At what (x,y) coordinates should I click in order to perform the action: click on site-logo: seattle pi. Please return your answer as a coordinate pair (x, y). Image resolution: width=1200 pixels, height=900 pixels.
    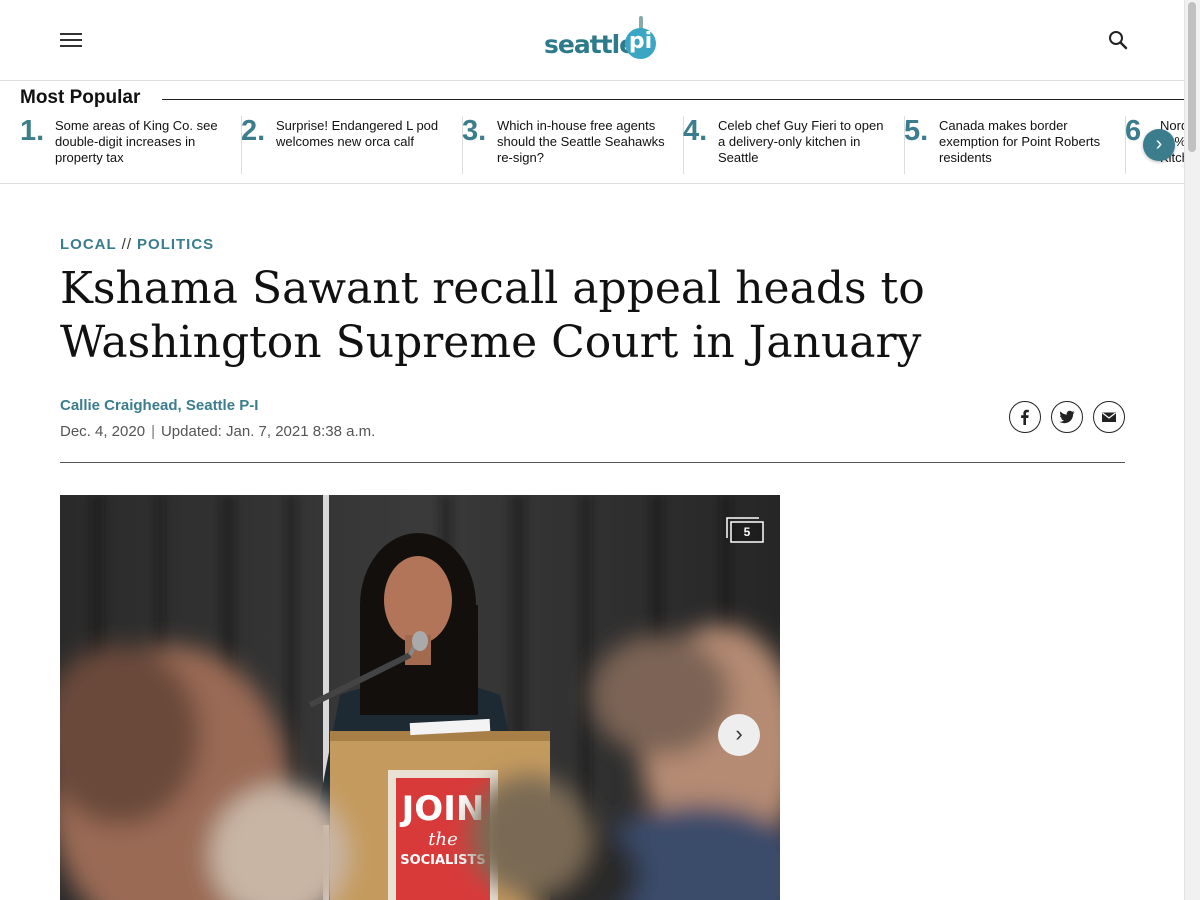
    Looking at the image, I should click on (601, 40).